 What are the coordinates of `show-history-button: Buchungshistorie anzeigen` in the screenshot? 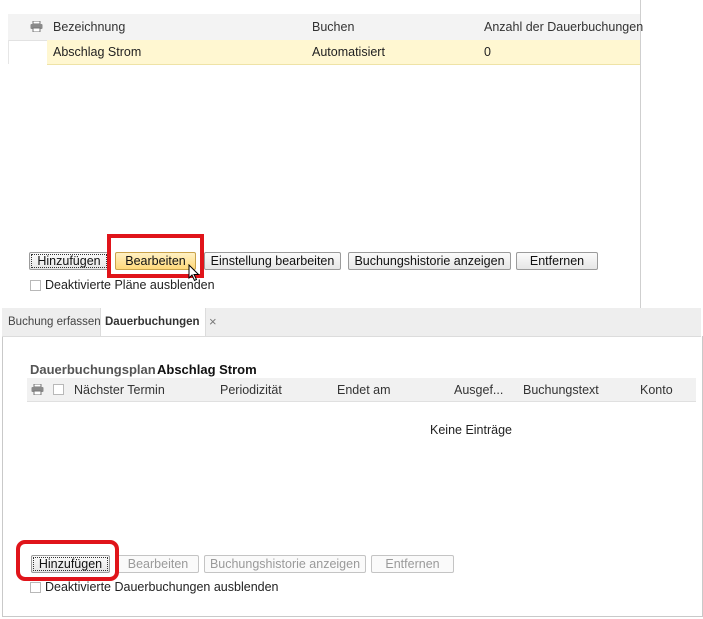 It's located at (429, 261).